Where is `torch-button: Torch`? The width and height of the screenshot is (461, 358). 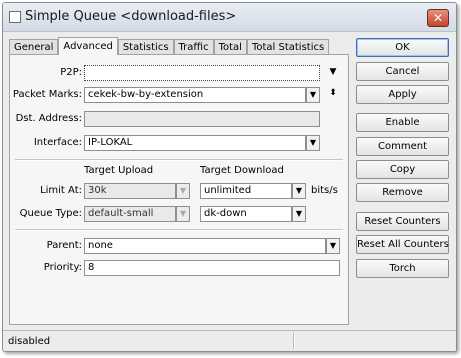
torch-button: Torch is located at coordinates (402, 268).